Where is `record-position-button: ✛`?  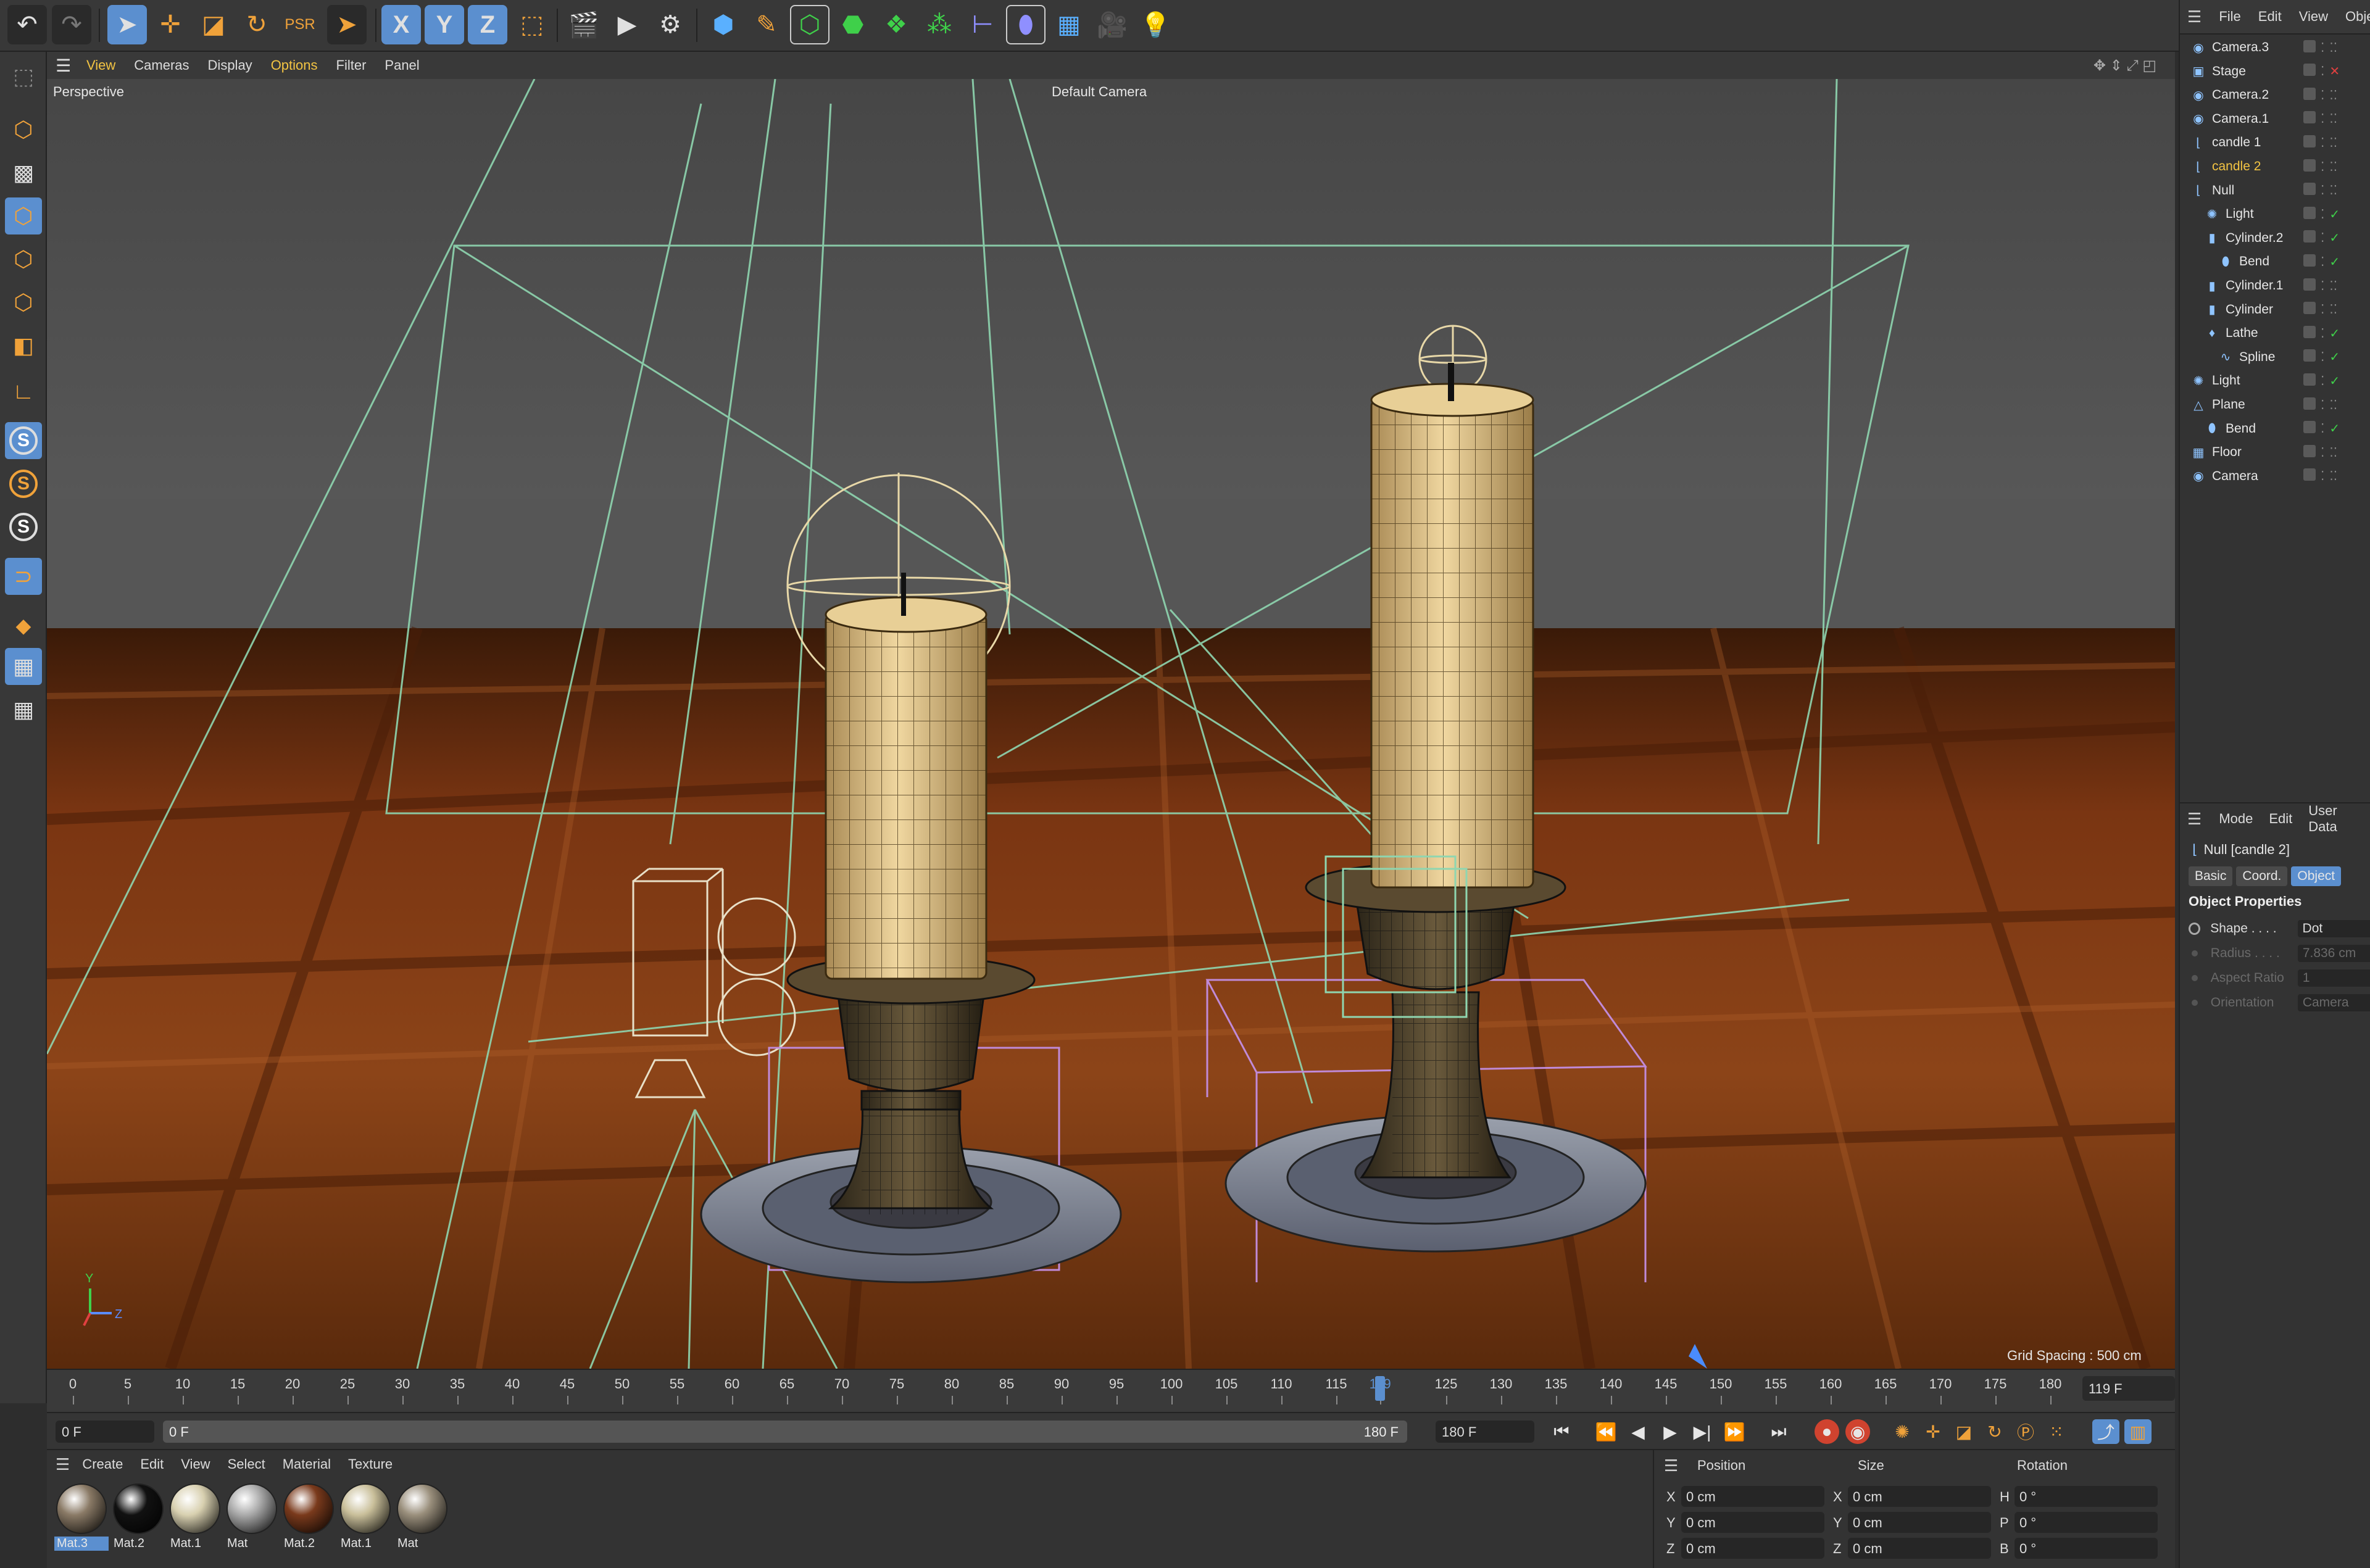
record-position-button: ✛ is located at coordinates (1933, 1431).